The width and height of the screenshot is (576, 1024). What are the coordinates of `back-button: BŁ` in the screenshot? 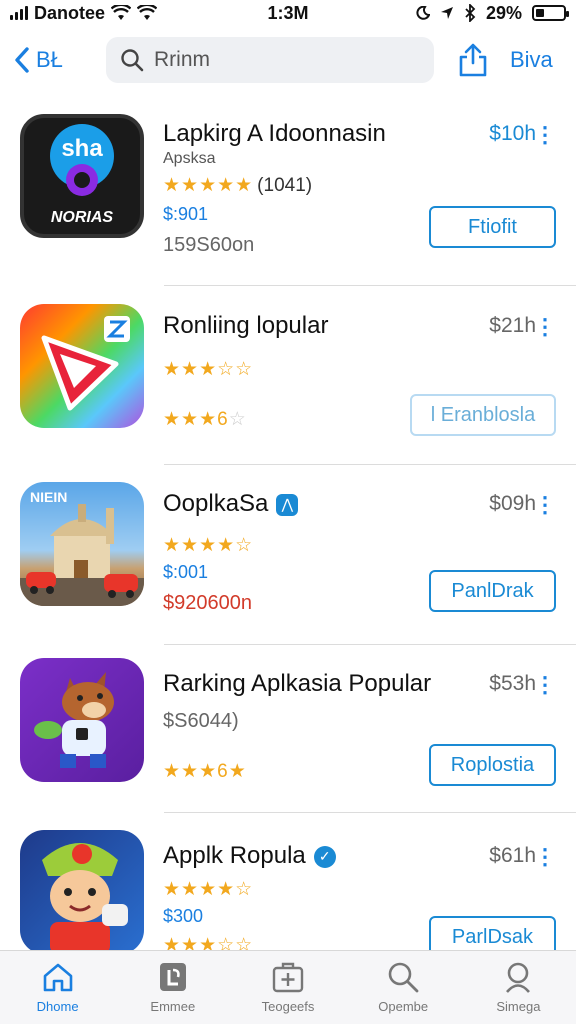 It's located at (60, 60).